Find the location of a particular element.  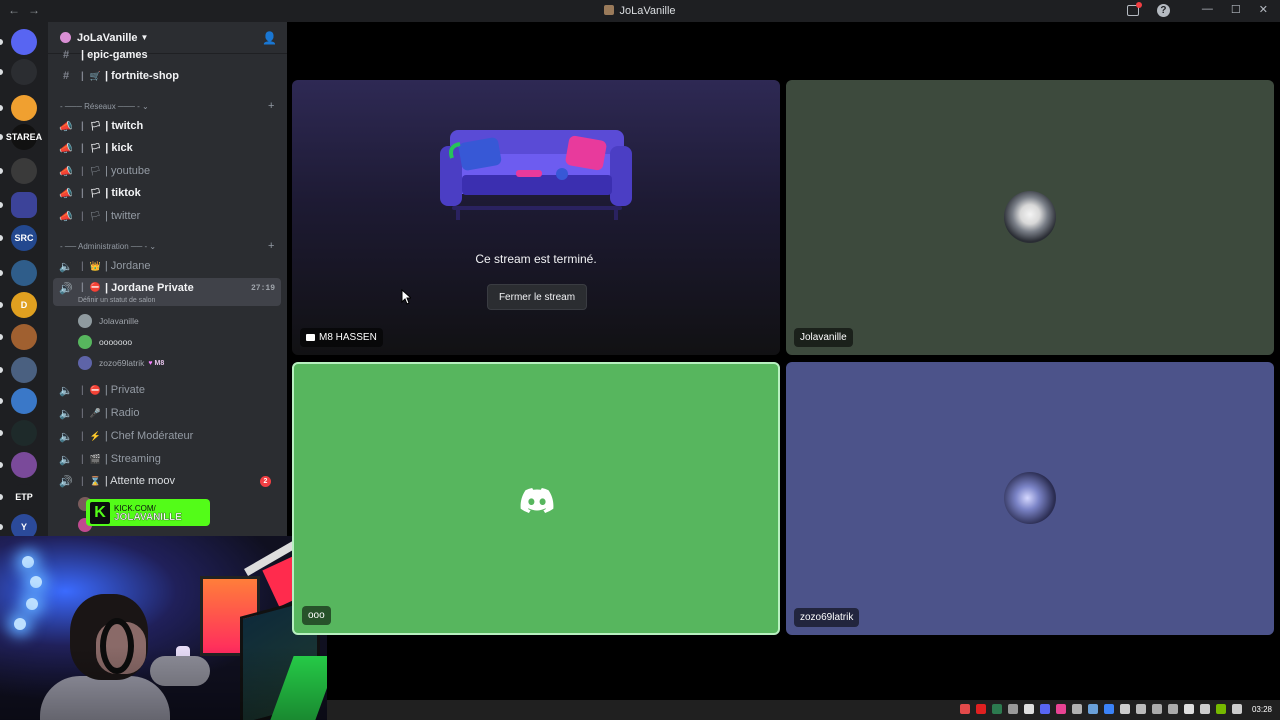

participant-tile-zozo69latrik: zozo69latrik is located at coordinates (1030, 498).